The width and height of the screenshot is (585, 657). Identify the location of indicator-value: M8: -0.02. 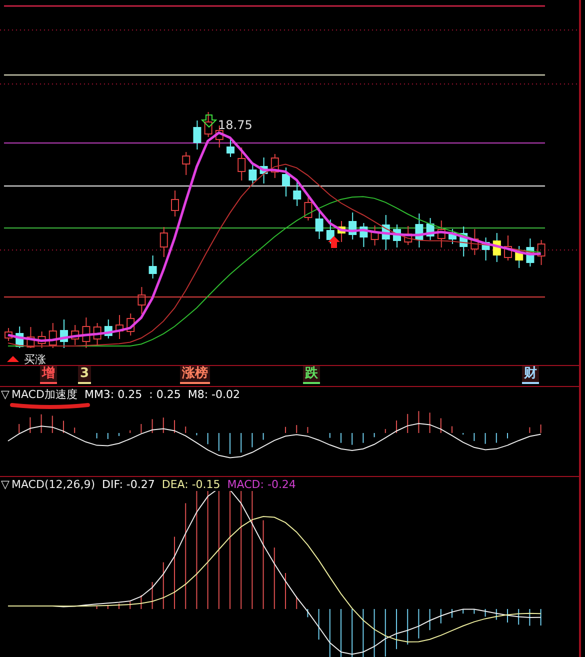
(214, 394).